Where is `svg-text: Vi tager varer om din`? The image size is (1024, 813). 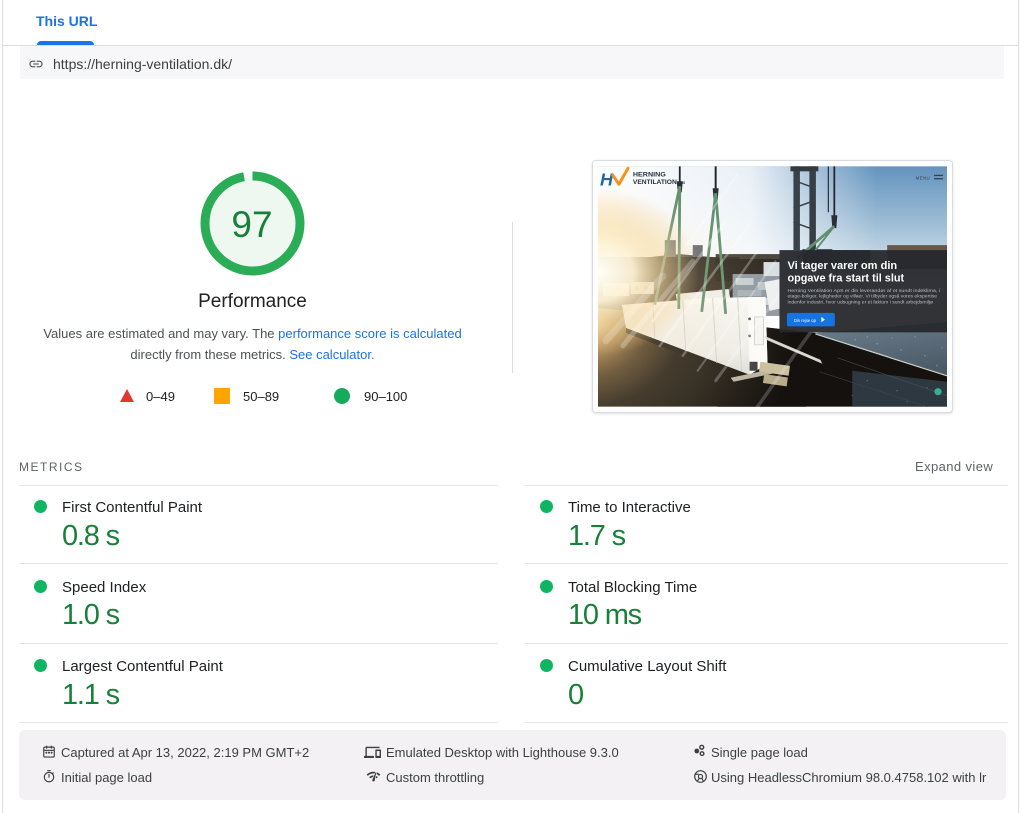
svg-text: Vi tager varer om din is located at coordinates (842, 266).